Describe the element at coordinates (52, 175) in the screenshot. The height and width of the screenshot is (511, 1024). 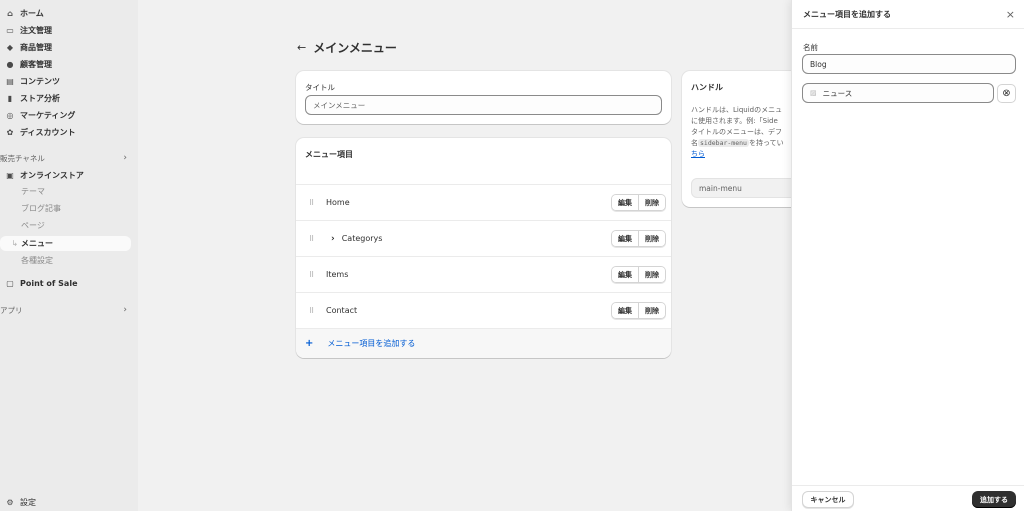
I see `sidebar-item-label: オンラインストア` at that location.